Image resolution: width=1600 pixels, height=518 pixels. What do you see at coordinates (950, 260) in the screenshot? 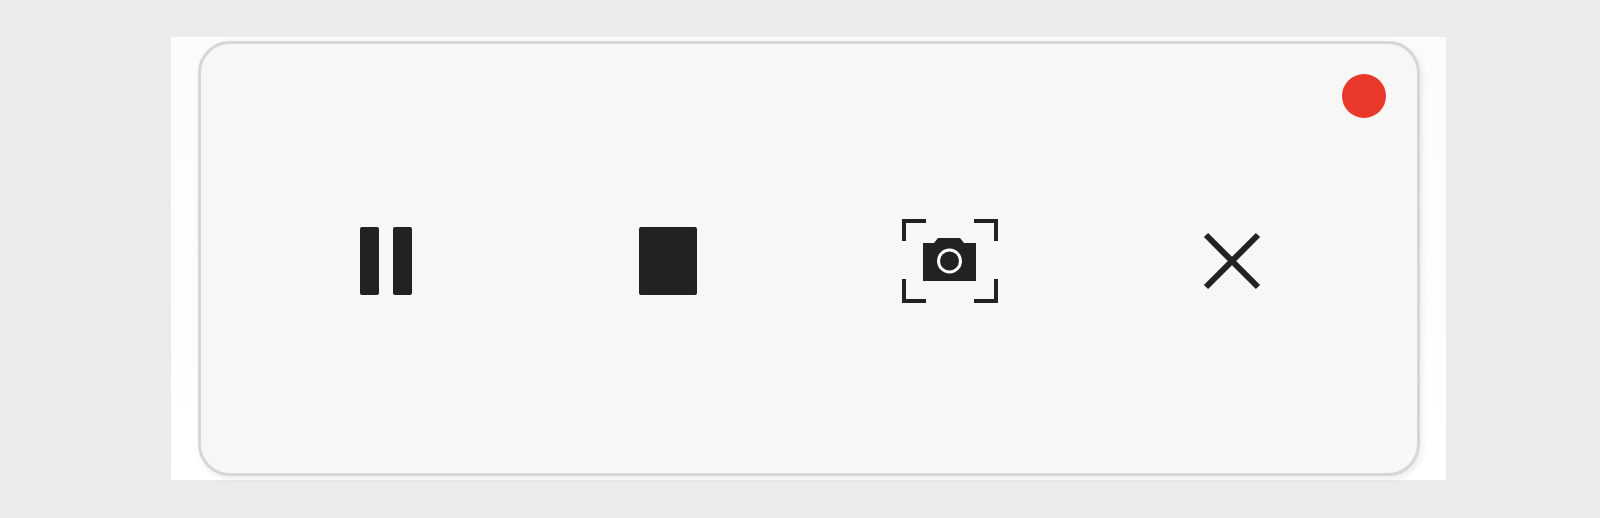
I see `screenshot-camera-icon` at bounding box center [950, 260].